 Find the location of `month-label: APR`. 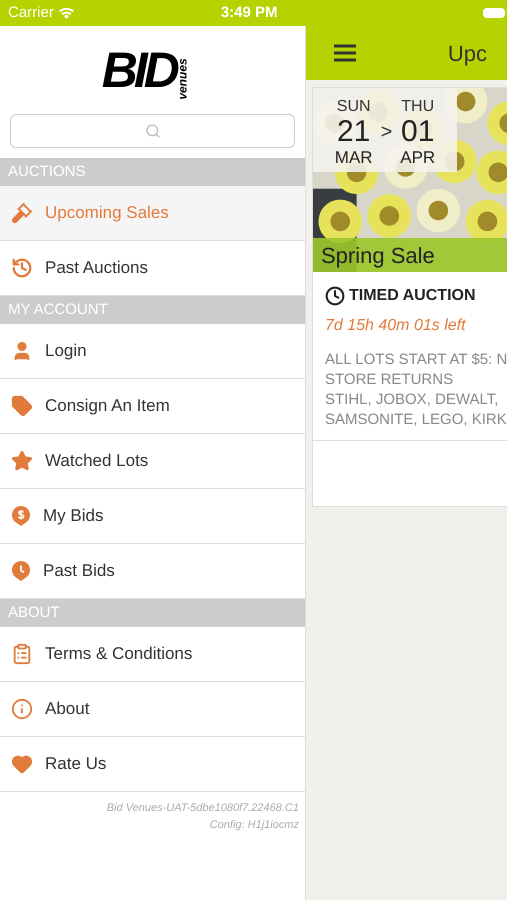

month-label: APR is located at coordinates (418, 157).